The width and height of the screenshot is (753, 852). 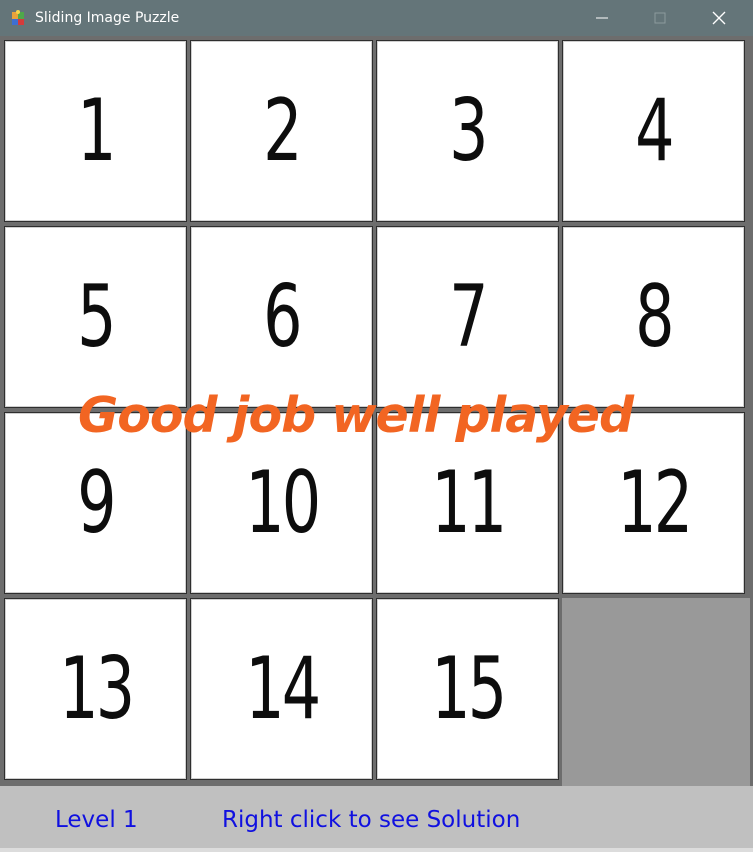 What do you see at coordinates (96, 820) in the screenshot?
I see `level-label: Level 1` at bounding box center [96, 820].